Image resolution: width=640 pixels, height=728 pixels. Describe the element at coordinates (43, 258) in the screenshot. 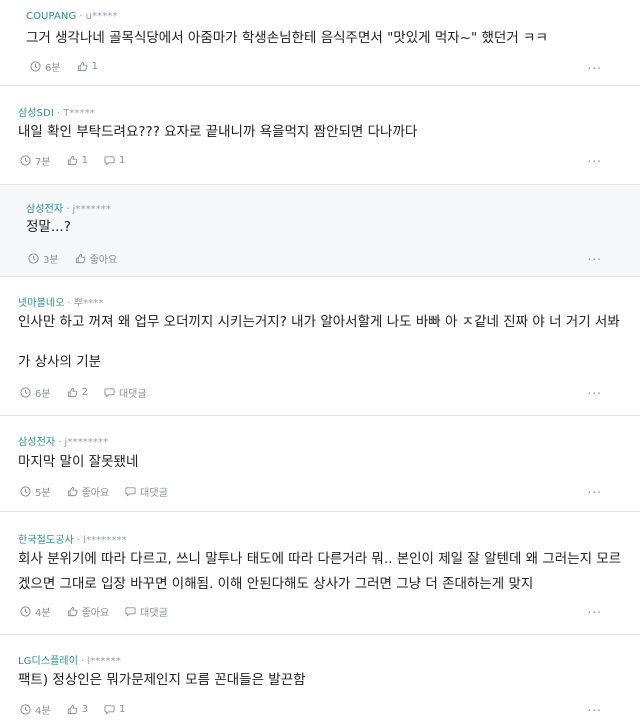

I see `comment-time: 3분` at that location.